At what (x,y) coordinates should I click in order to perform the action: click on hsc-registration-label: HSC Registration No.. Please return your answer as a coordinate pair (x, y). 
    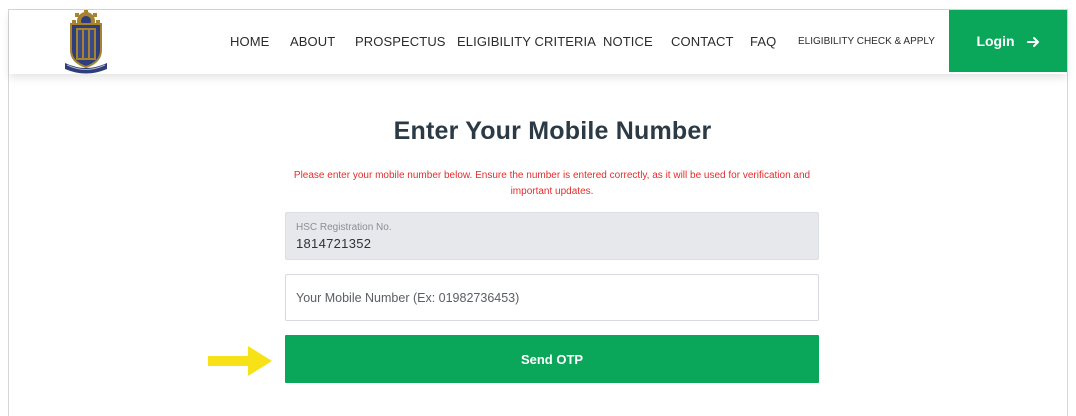
    Looking at the image, I should click on (344, 227).